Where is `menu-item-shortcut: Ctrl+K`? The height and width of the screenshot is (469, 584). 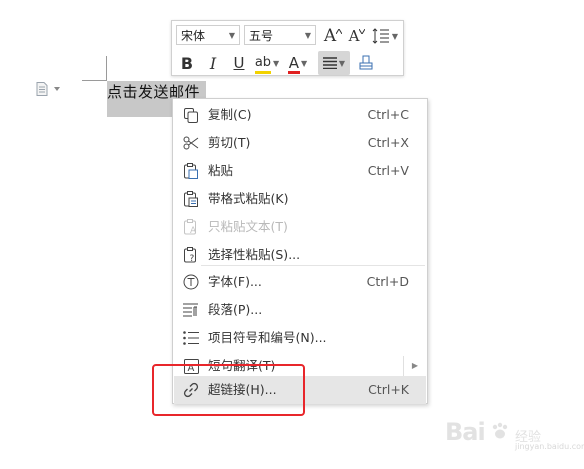
menu-item-shortcut: Ctrl+K is located at coordinates (388, 389).